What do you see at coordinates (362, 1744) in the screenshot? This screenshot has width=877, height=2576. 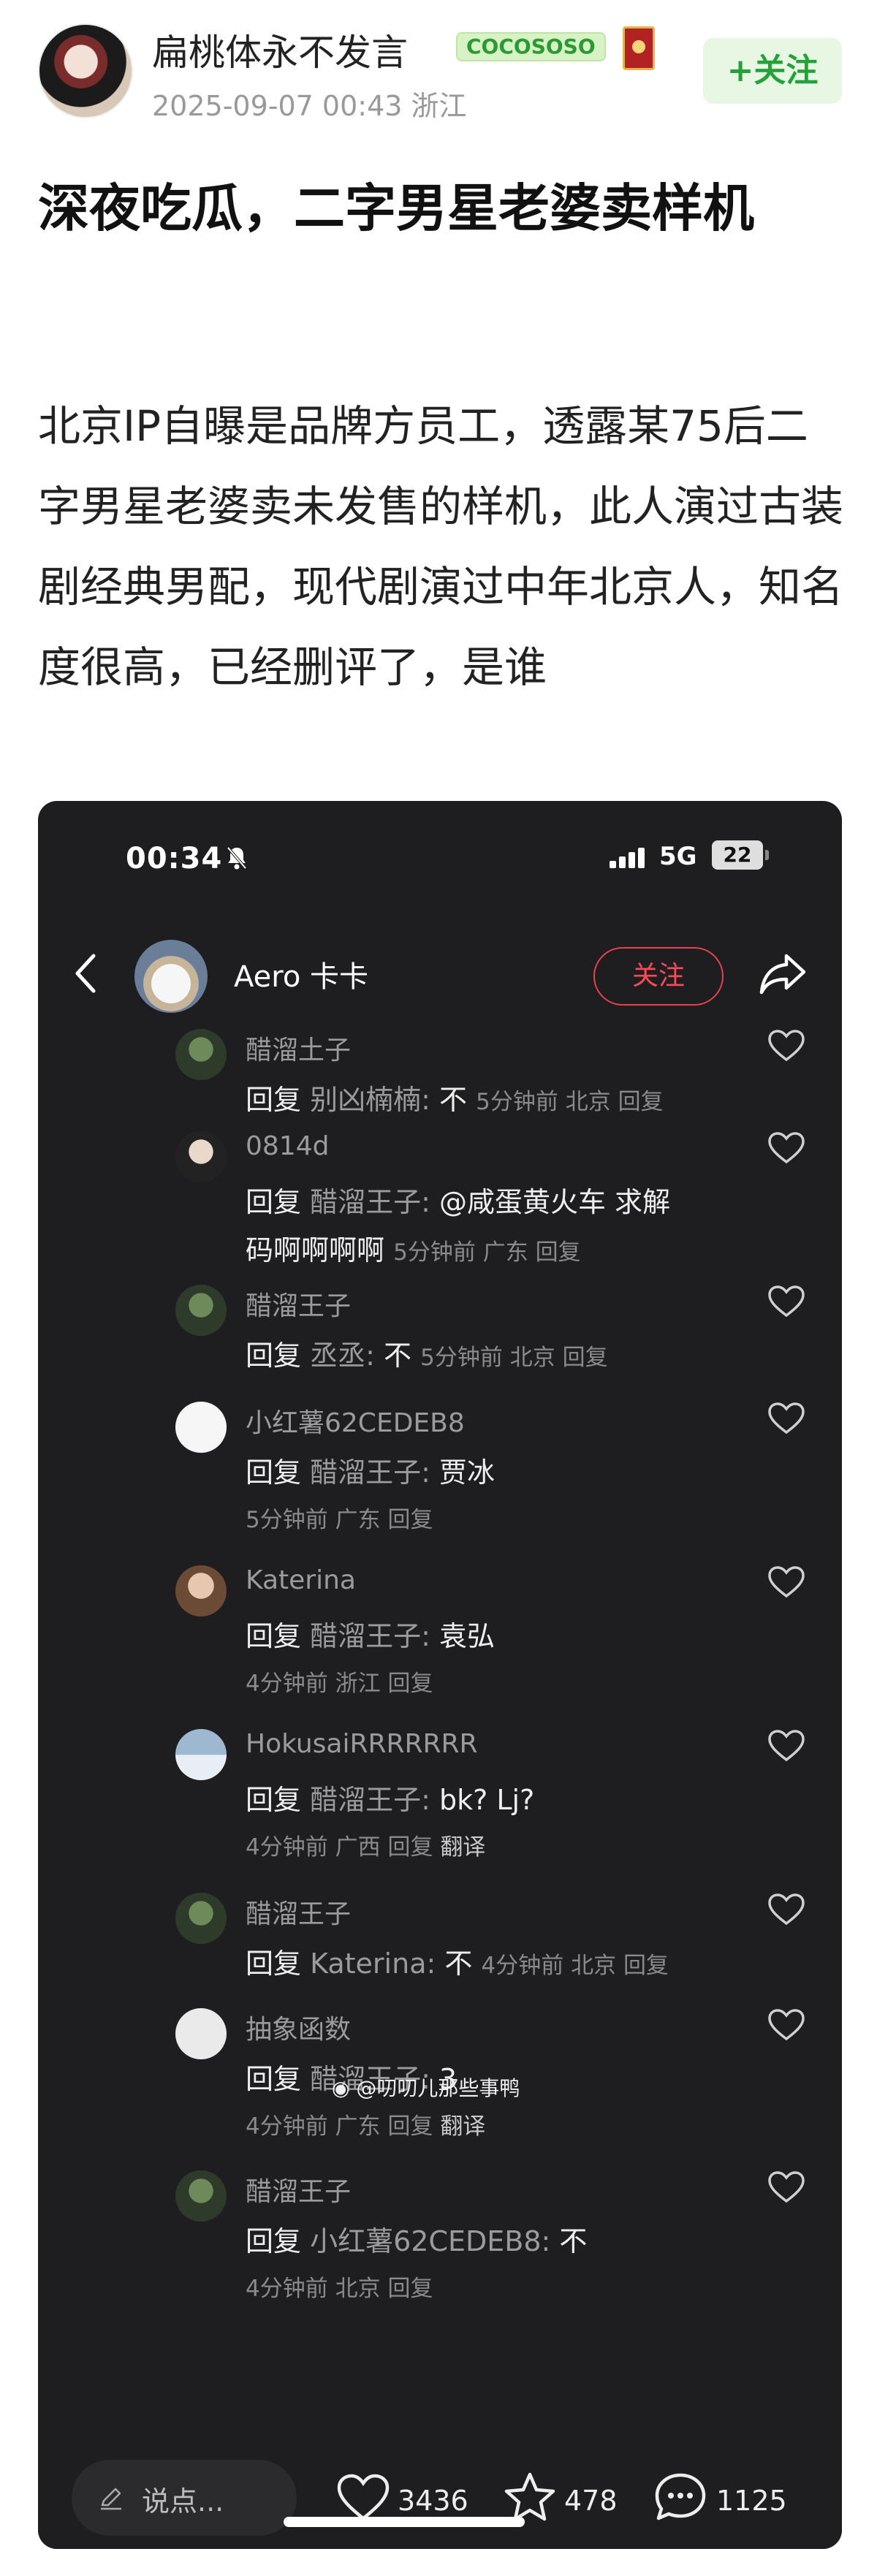 I see `commenter-name: HokusaiRRRRRRR` at bounding box center [362, 1744].